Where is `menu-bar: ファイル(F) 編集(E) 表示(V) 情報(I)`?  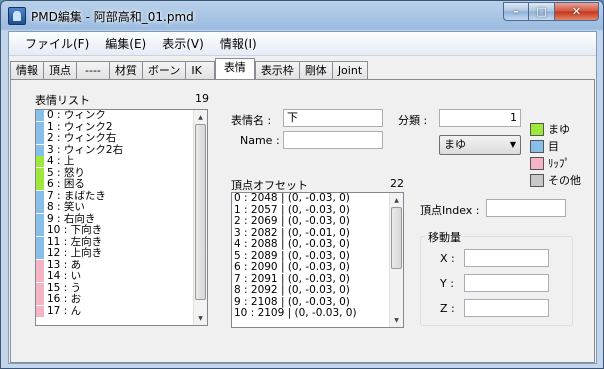 menu-bar: ファイル(F) 編集(E) 表示(V) 情報(I) is located at coordinates (302, 44).